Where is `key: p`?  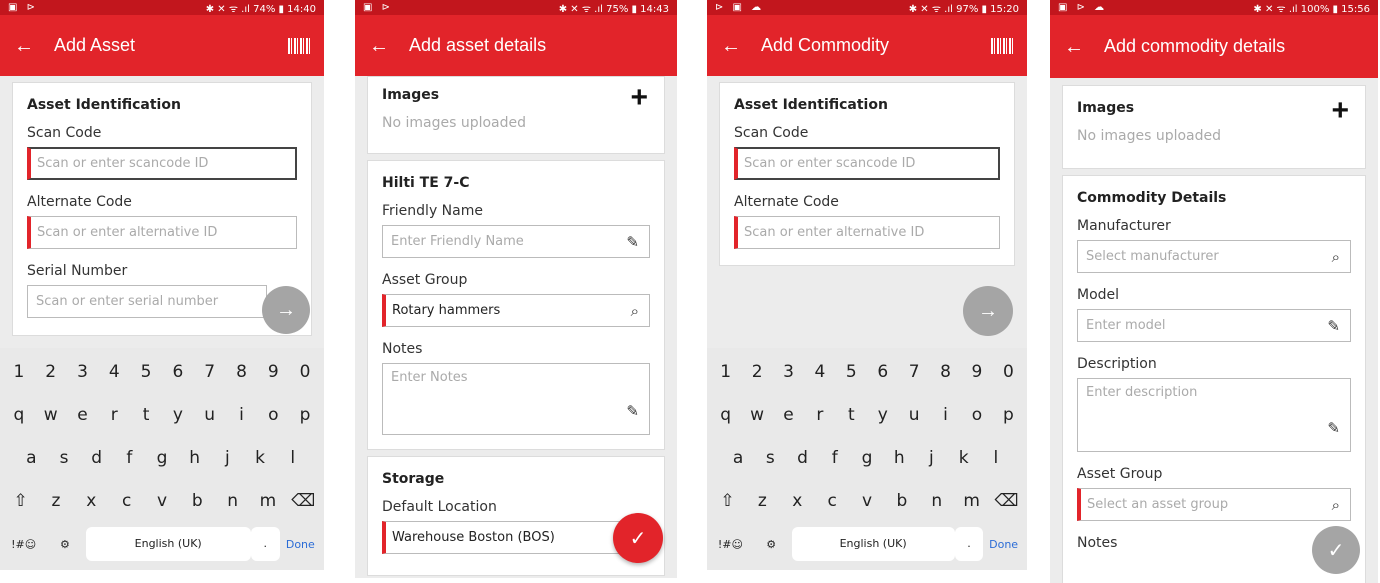 key: p is located at coordinates (305, 415).